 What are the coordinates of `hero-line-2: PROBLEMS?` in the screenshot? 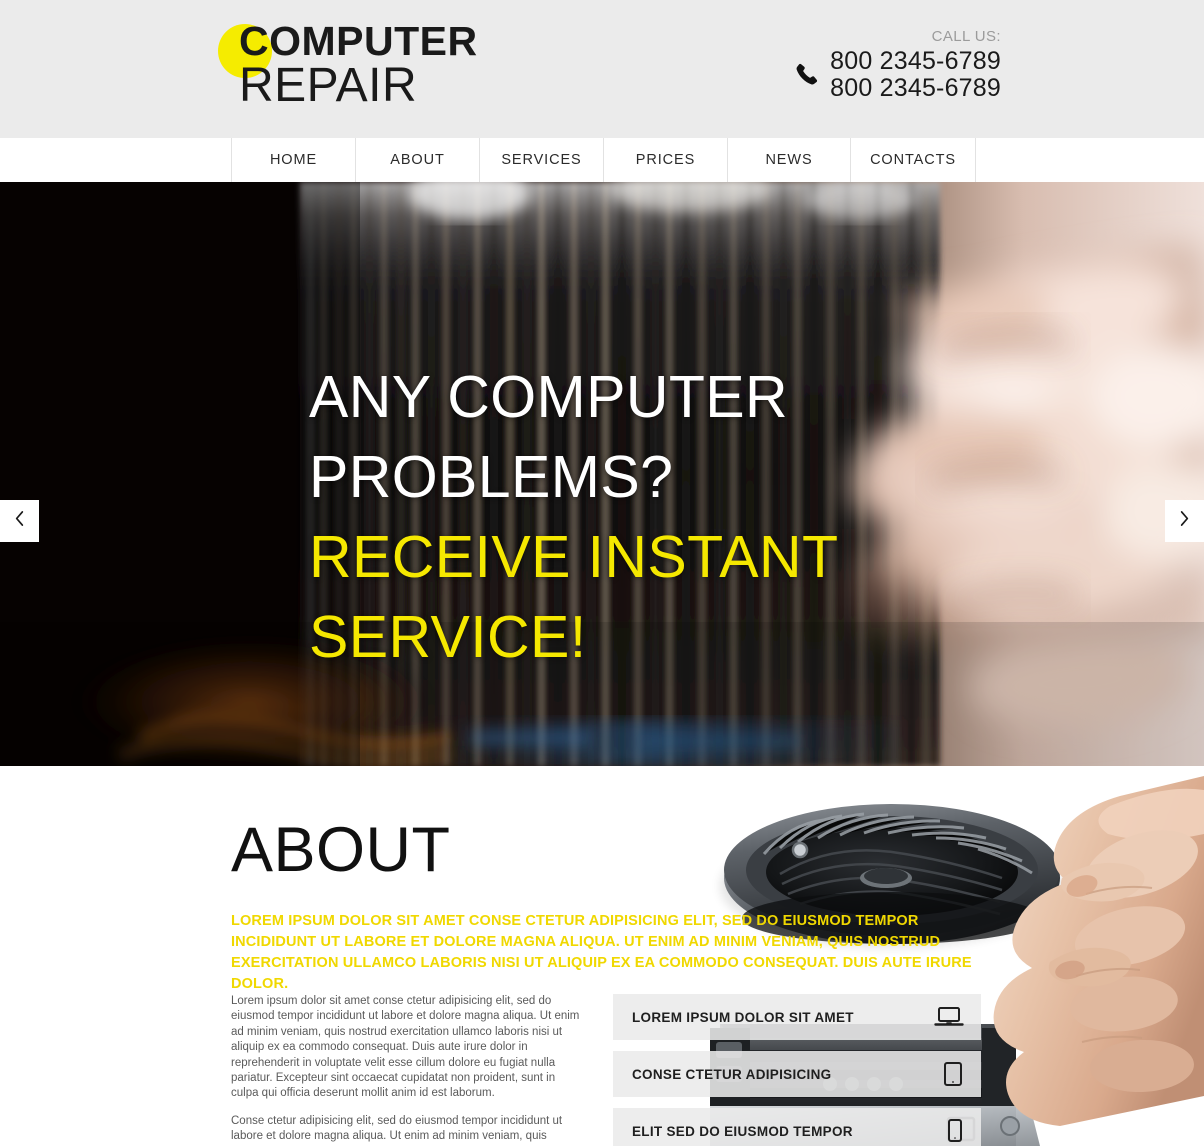 It's located at (491, 477).